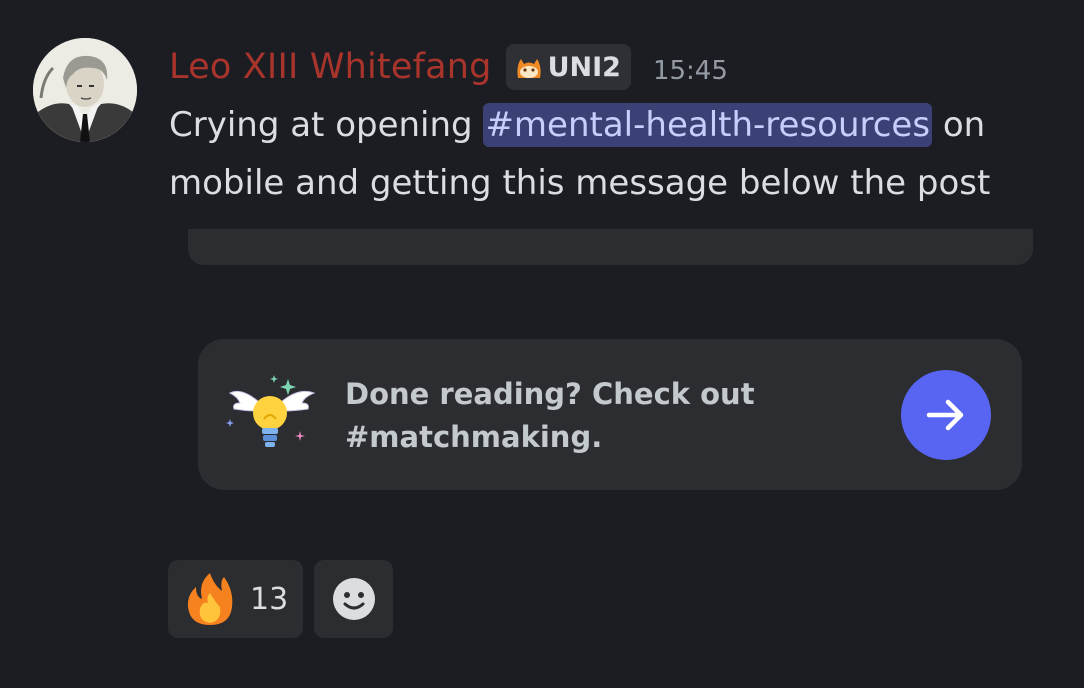 The width and height of the screenshot is (1084, 688). What do you see at coordinates (271, 411) in the screenshot?
I see `winged-lightbulb-icon` at bounding box center [271, 411].